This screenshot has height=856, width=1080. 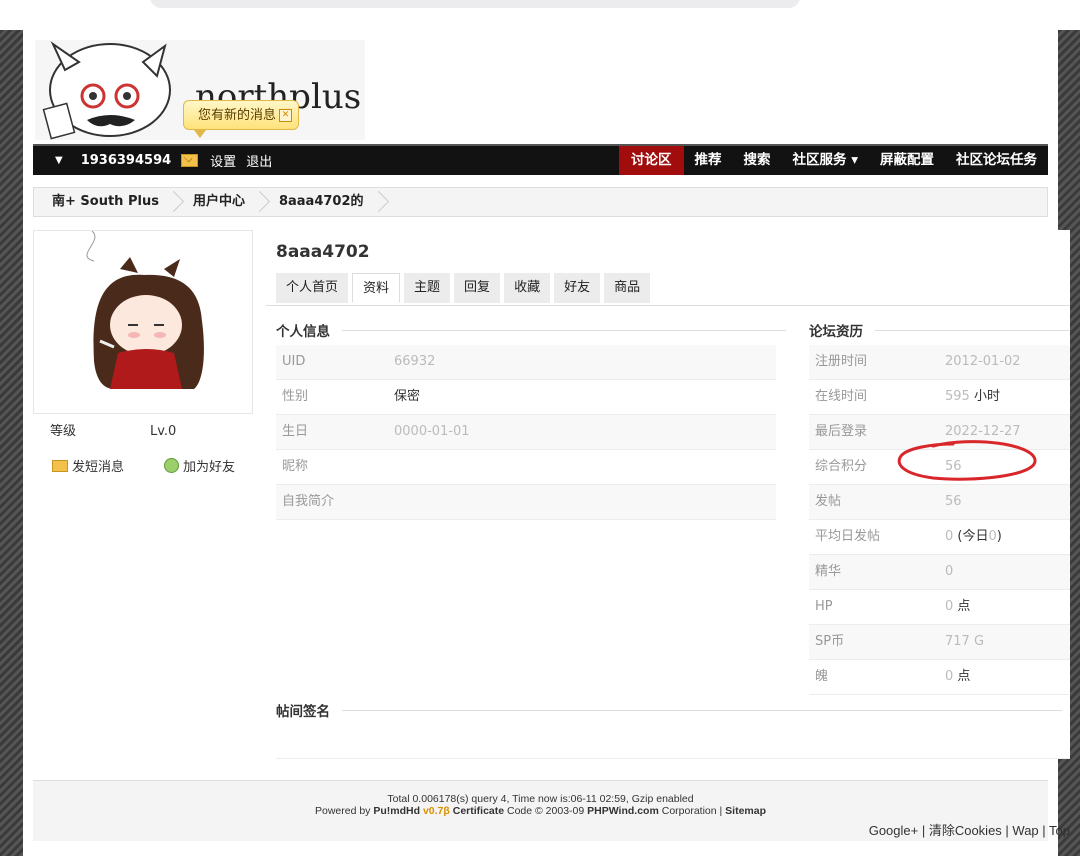 What do you see at coordinates (477, 288) in the screenshot?
I see `tab-replies: 回复` at bounding box center [477, 288].